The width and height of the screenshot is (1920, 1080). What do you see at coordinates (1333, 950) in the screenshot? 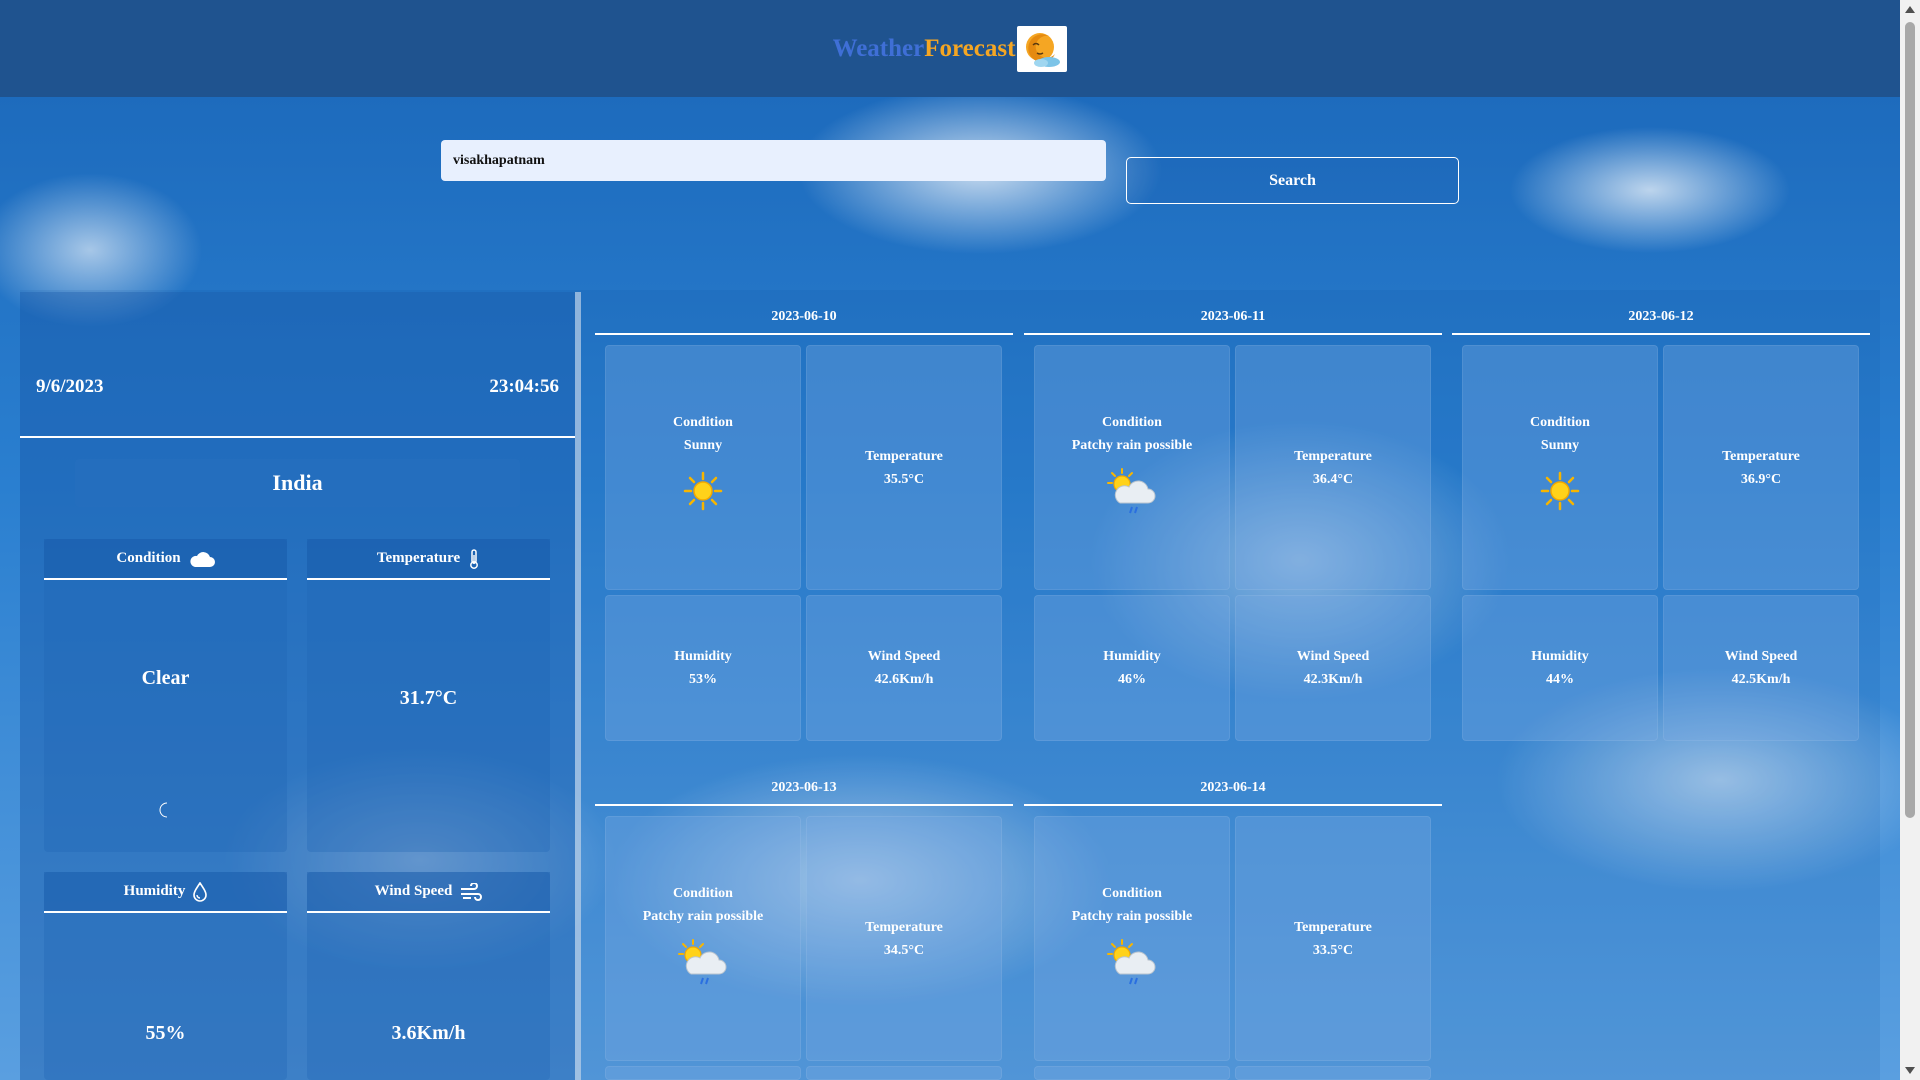
I see `forecast-temperature-value: 33.5°C` at bounding box center [1333, 950].